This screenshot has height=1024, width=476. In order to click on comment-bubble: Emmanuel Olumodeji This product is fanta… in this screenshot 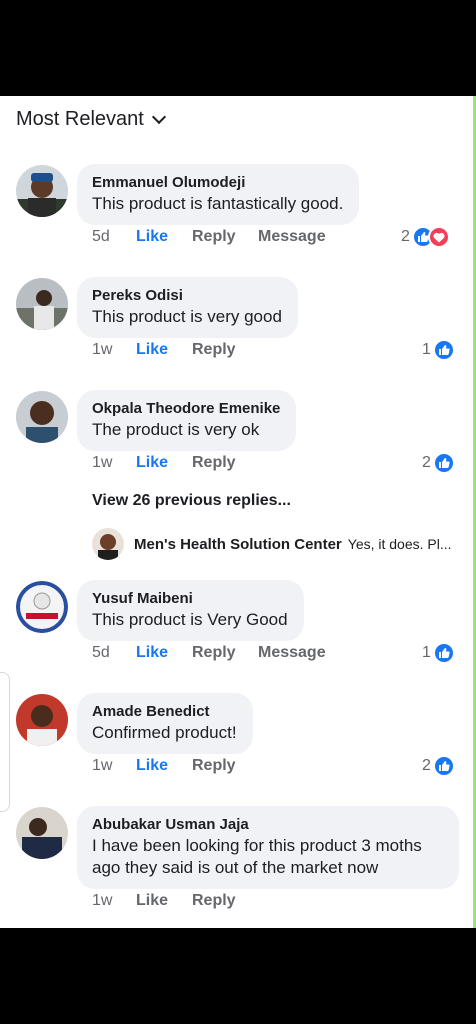, I will do `click(218, 194)`.